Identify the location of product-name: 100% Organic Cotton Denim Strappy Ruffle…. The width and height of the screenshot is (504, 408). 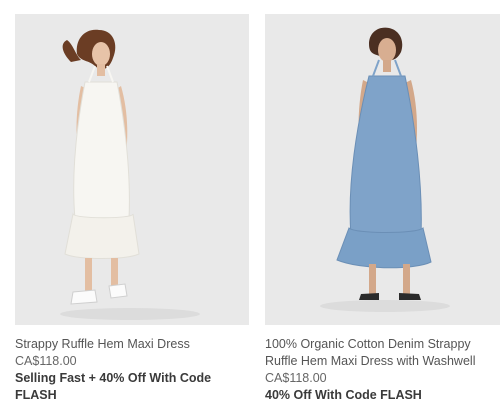
(382, 353).